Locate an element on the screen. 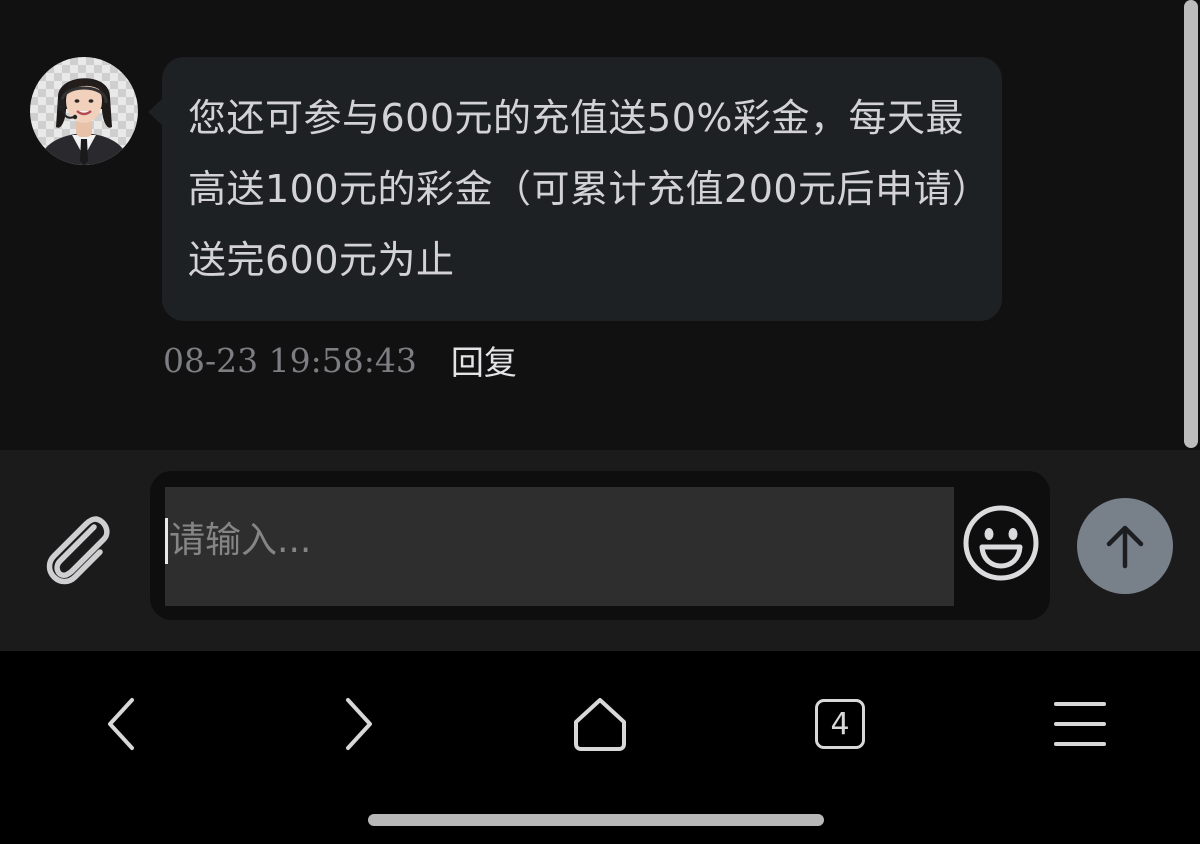  home-icon is located at coordinates (600, 724).